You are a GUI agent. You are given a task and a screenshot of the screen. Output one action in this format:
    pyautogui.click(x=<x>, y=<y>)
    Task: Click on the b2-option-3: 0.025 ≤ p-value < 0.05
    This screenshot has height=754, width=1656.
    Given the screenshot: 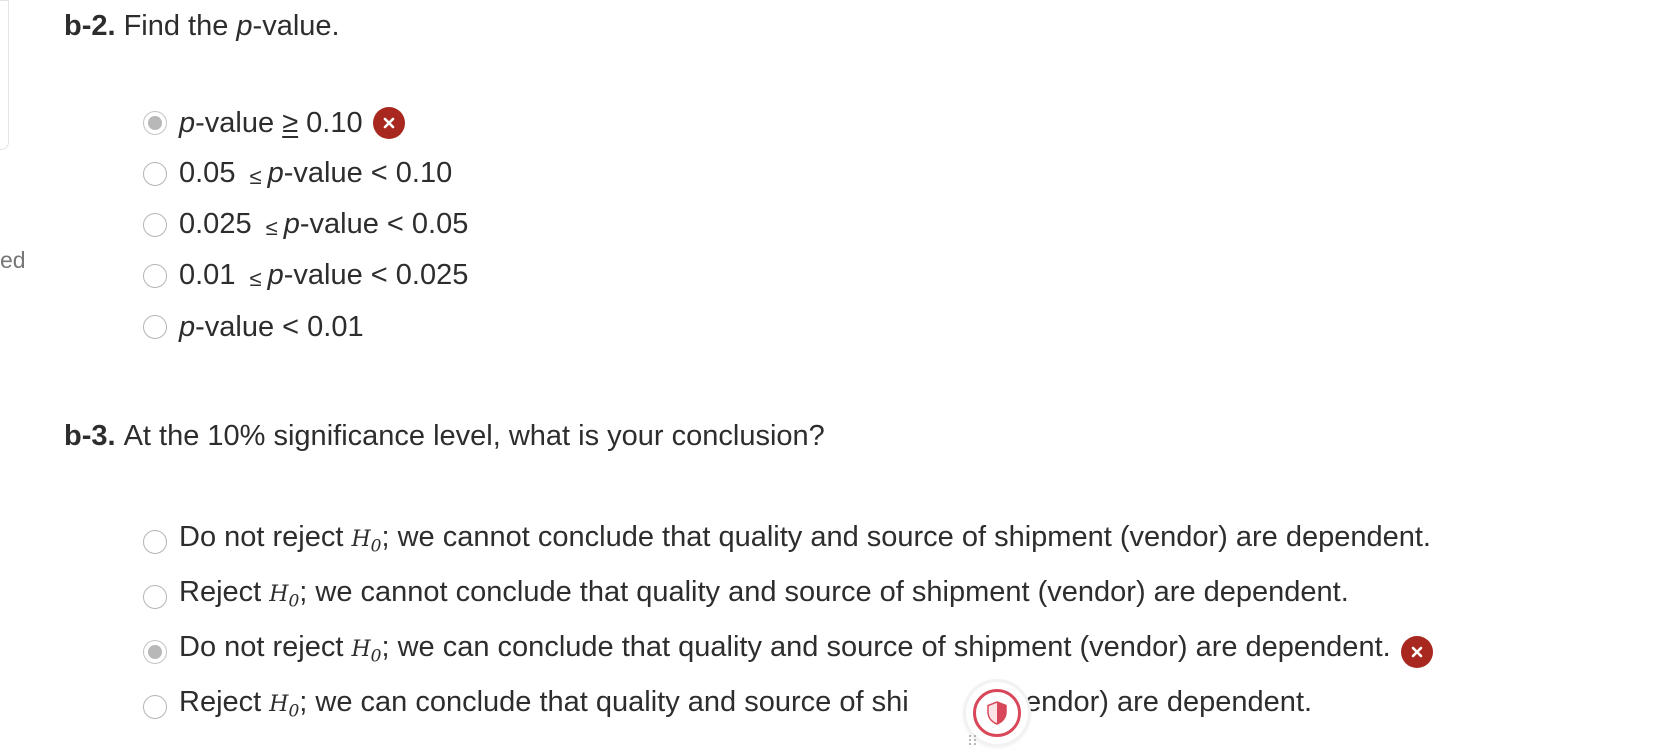 What is the action you would take?
    pyautogui.click(x=305, y=224)
    